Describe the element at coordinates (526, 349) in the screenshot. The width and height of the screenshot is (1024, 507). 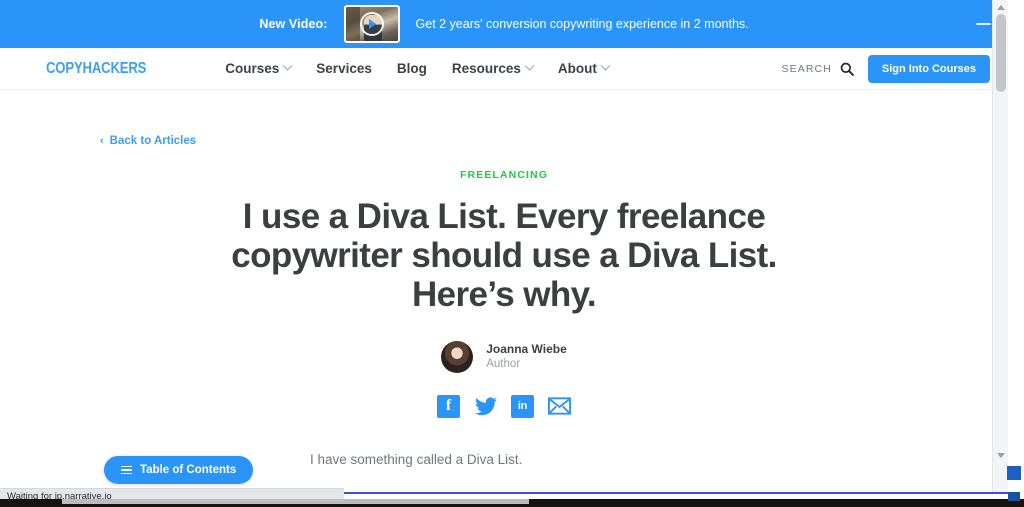
I see `author-name: Joanna Wiebe` at that location.